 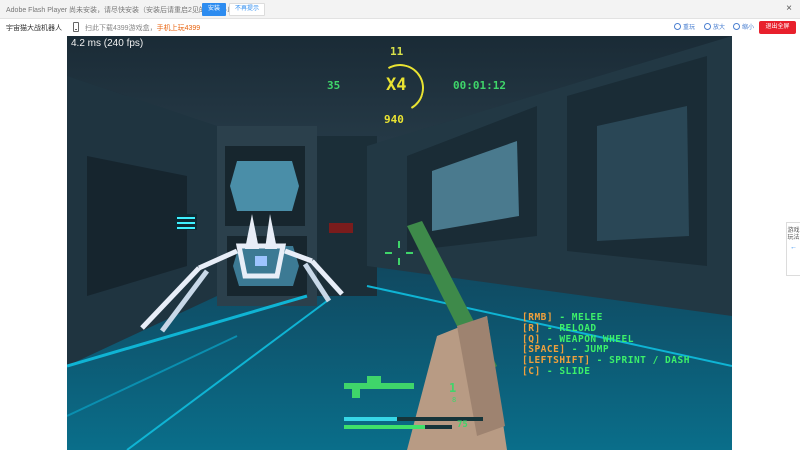 I want to click on zoom-in-icon, so click(x=707, y=26).